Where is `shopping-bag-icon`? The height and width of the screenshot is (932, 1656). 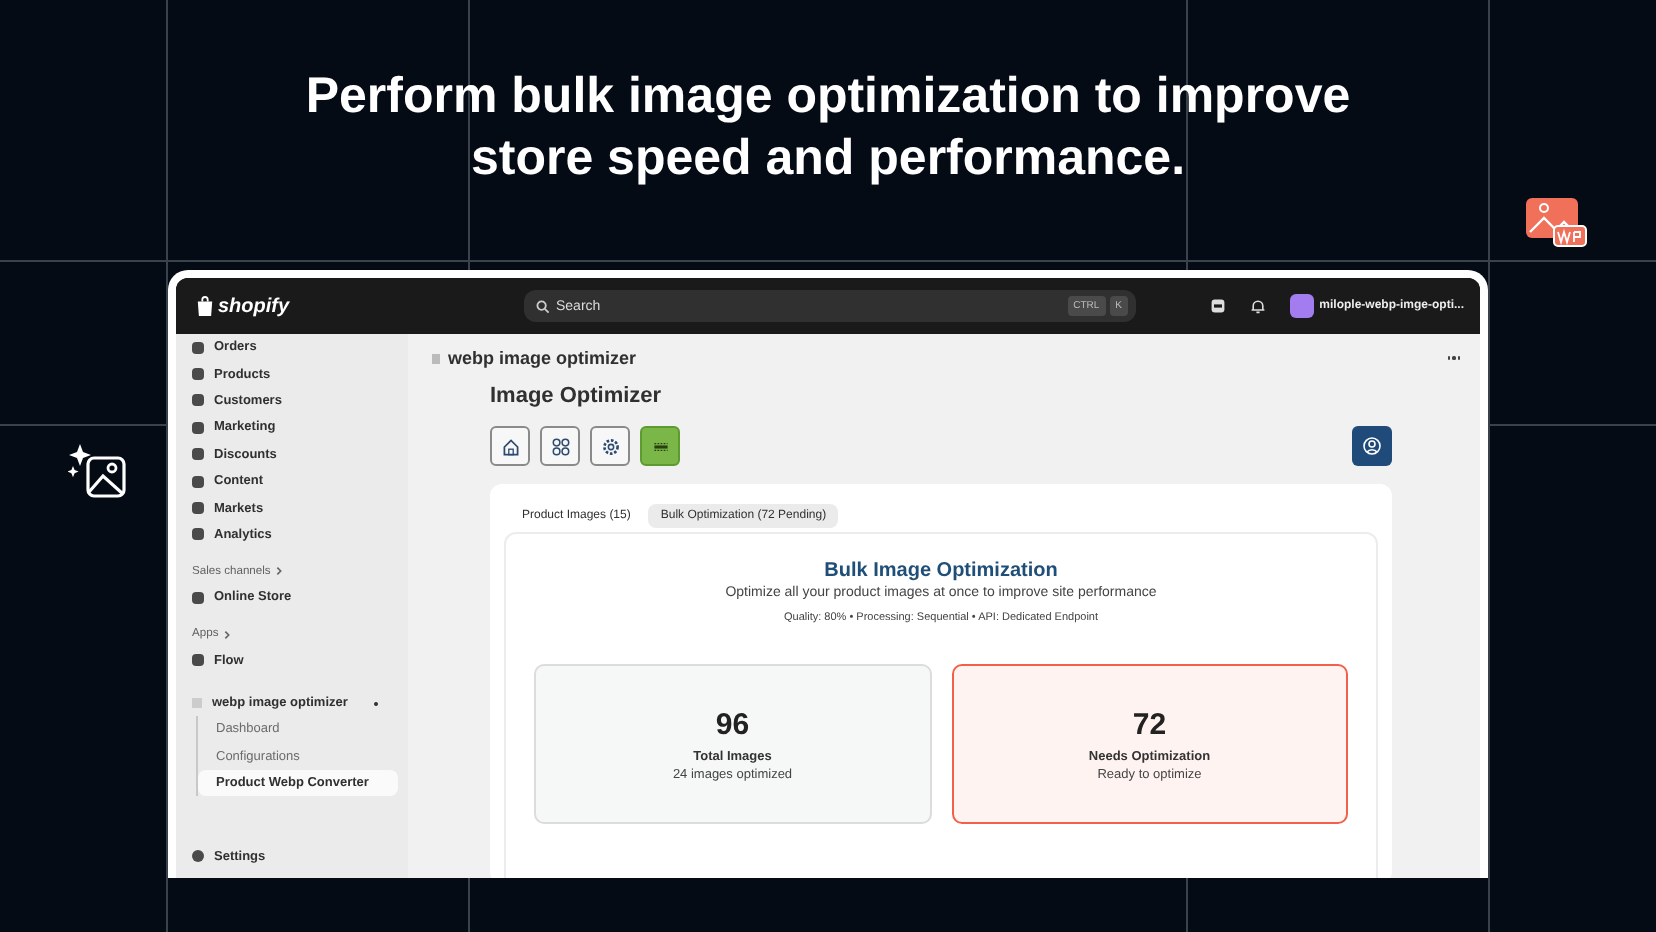
shopping-bag-icon is located at coordinates (205, 306).